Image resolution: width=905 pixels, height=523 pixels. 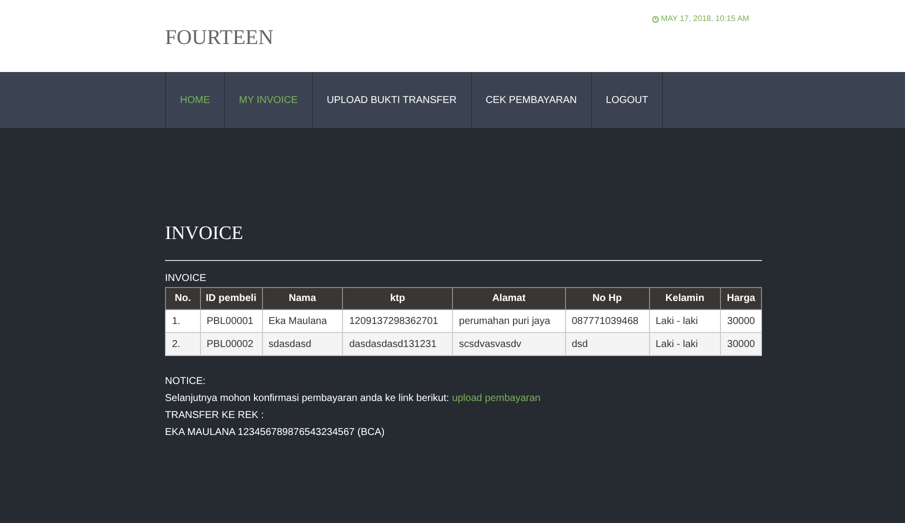 I want to click on column-header: ktp, so click(x=397, y=299).